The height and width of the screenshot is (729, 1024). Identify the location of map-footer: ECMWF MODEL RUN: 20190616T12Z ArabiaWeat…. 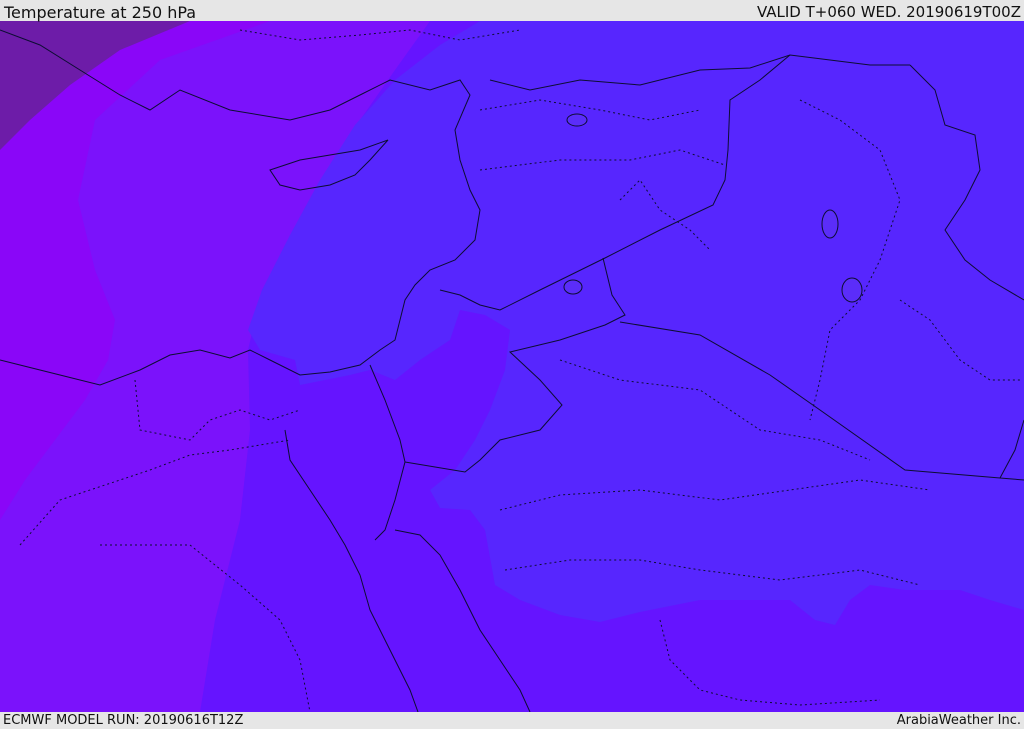
(512, 720).